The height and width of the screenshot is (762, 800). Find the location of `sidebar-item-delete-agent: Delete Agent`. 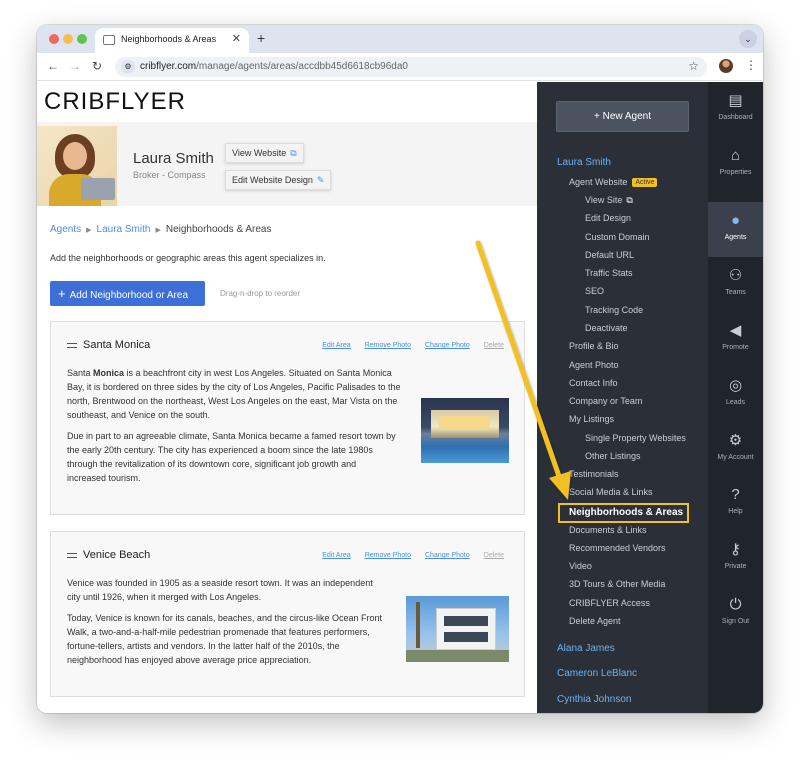

sidebar-item-delete-agent: Delete Agent is located at coordinates (595, 621).